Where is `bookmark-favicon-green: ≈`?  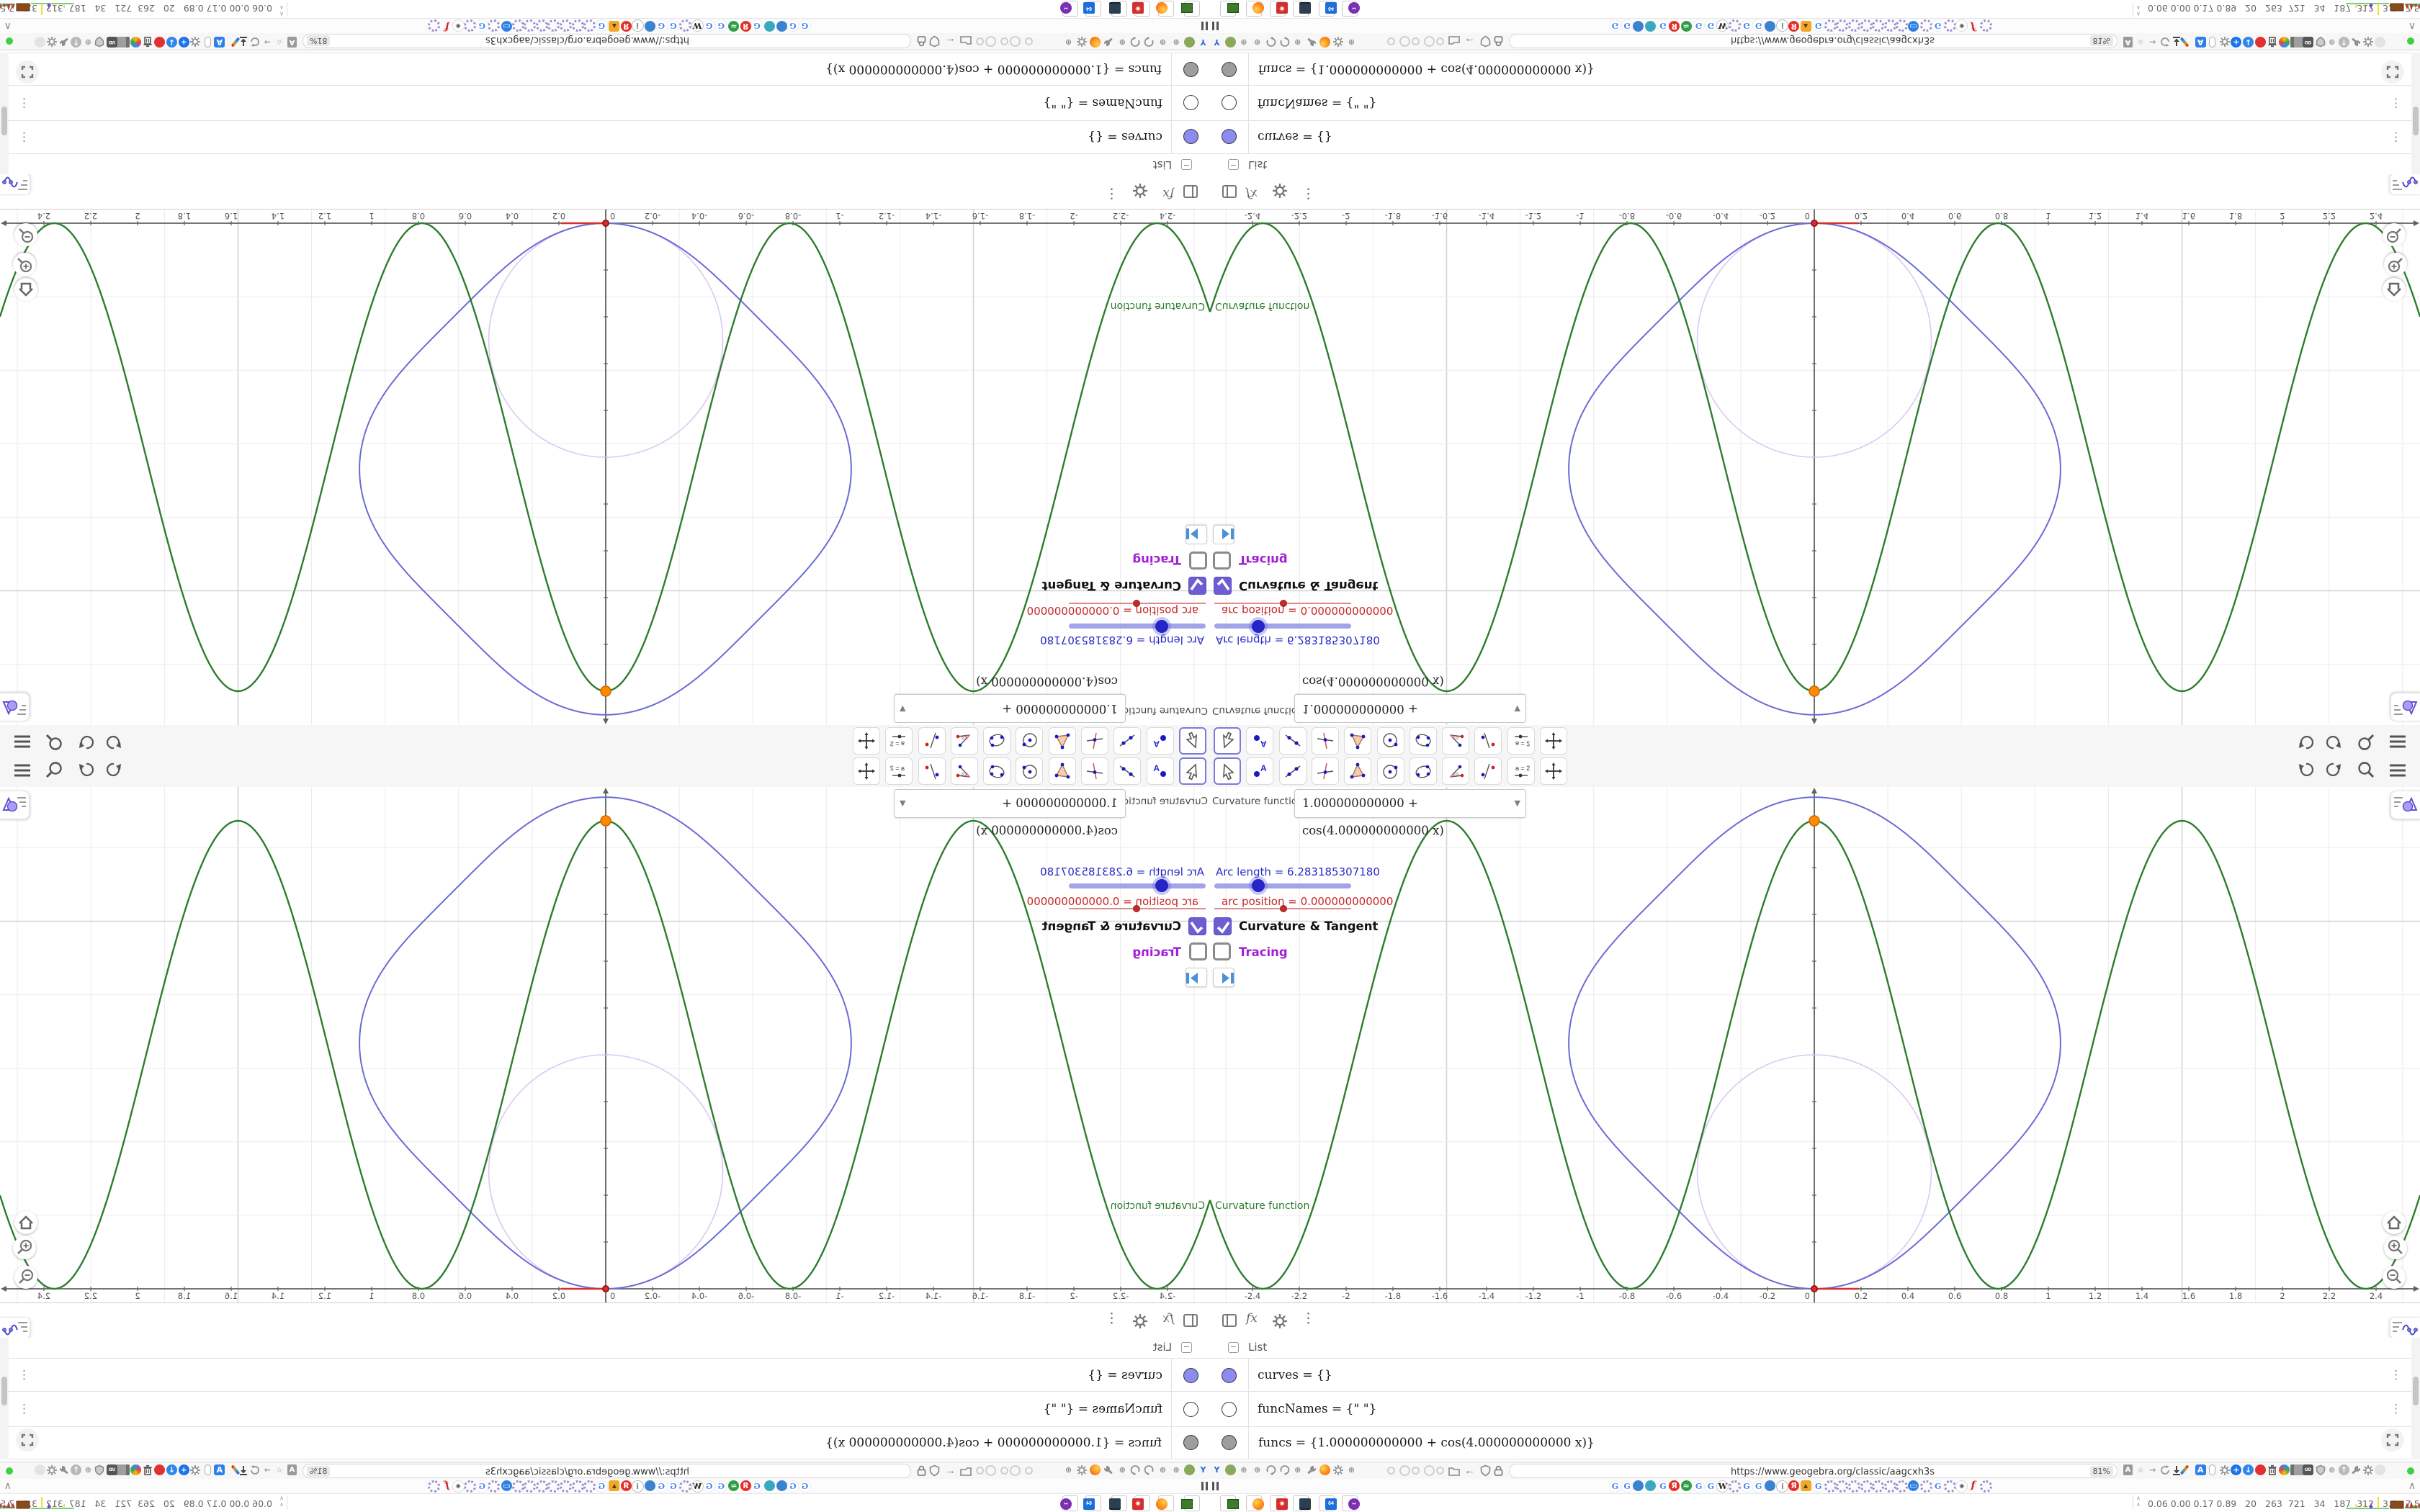 bookmark-favicon-green: ≈ is located at coordinates (733, 1486).